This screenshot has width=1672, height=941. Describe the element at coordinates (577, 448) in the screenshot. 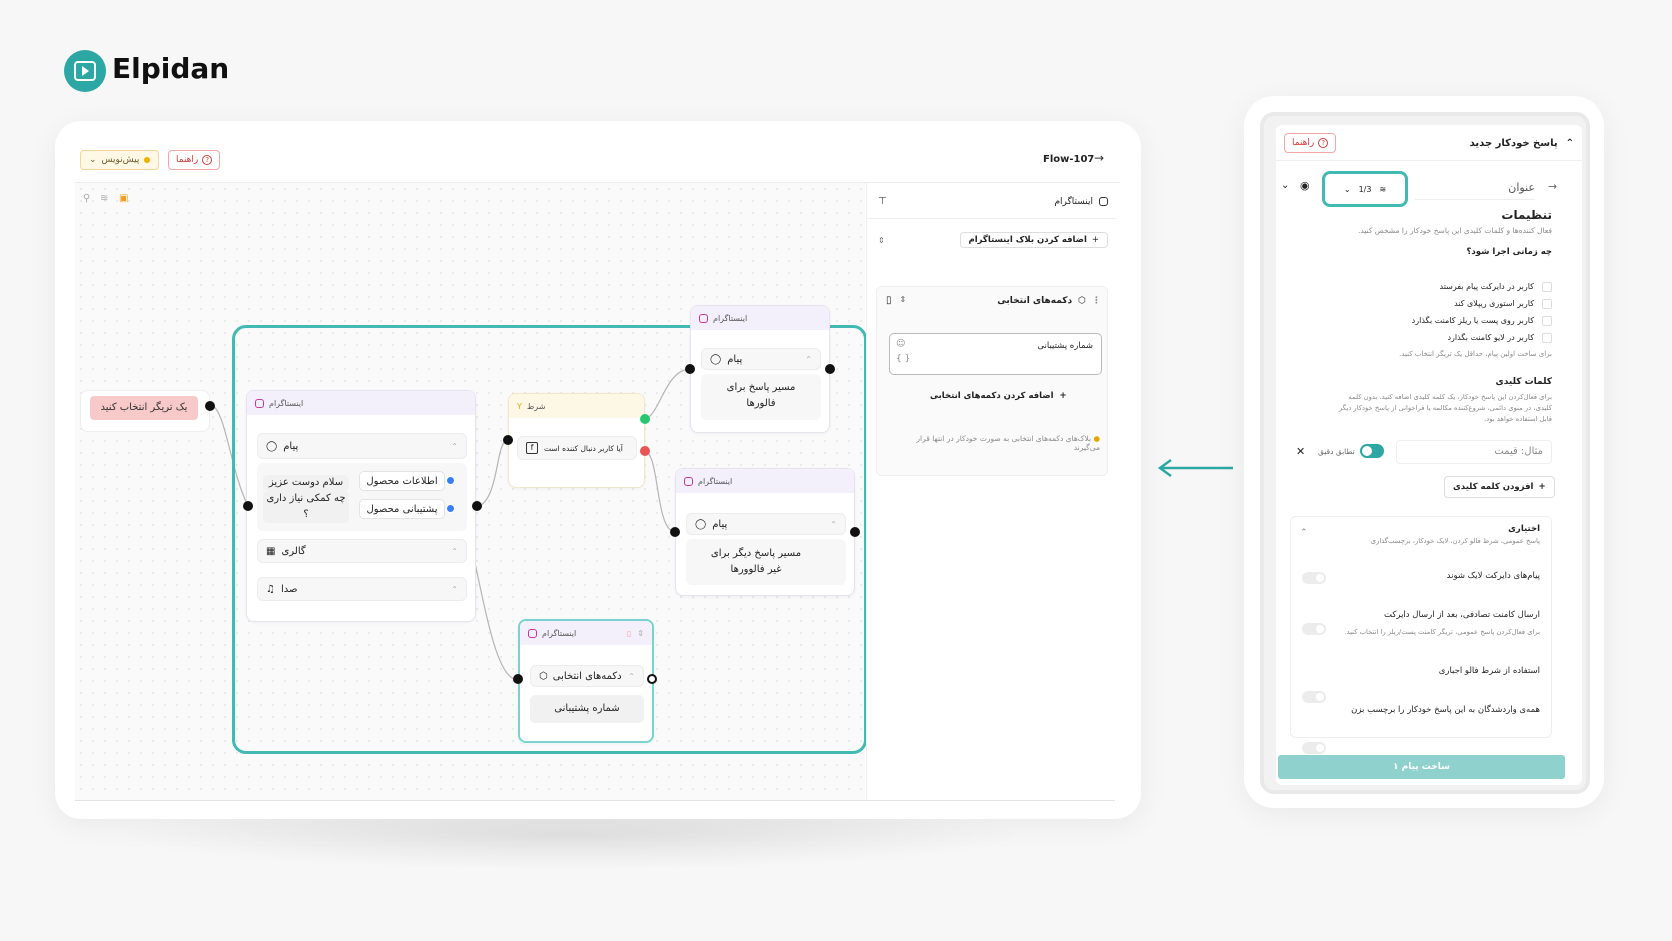

I see `condition-rule: f آیا کاربر دنبال کننده است` at that location.